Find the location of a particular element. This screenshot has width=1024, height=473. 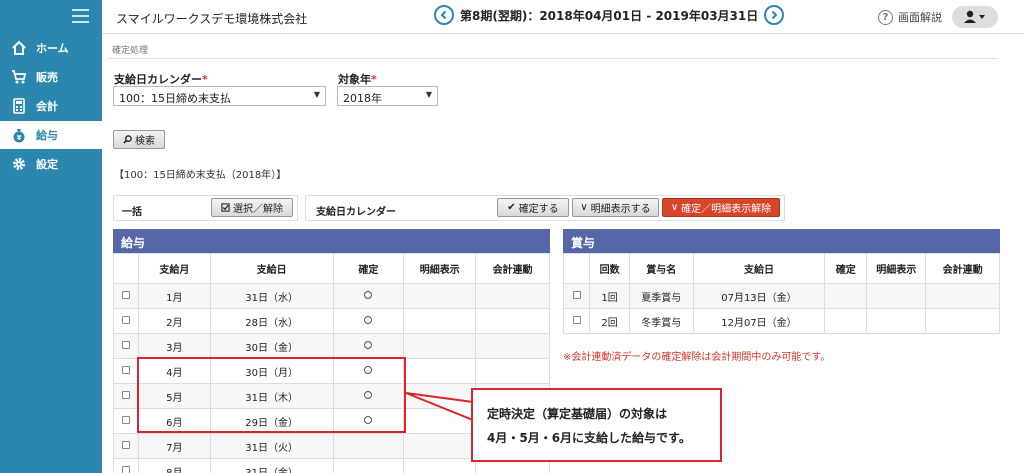

bonus-panel-header: 賞与 is located at coordinates (781, 241).